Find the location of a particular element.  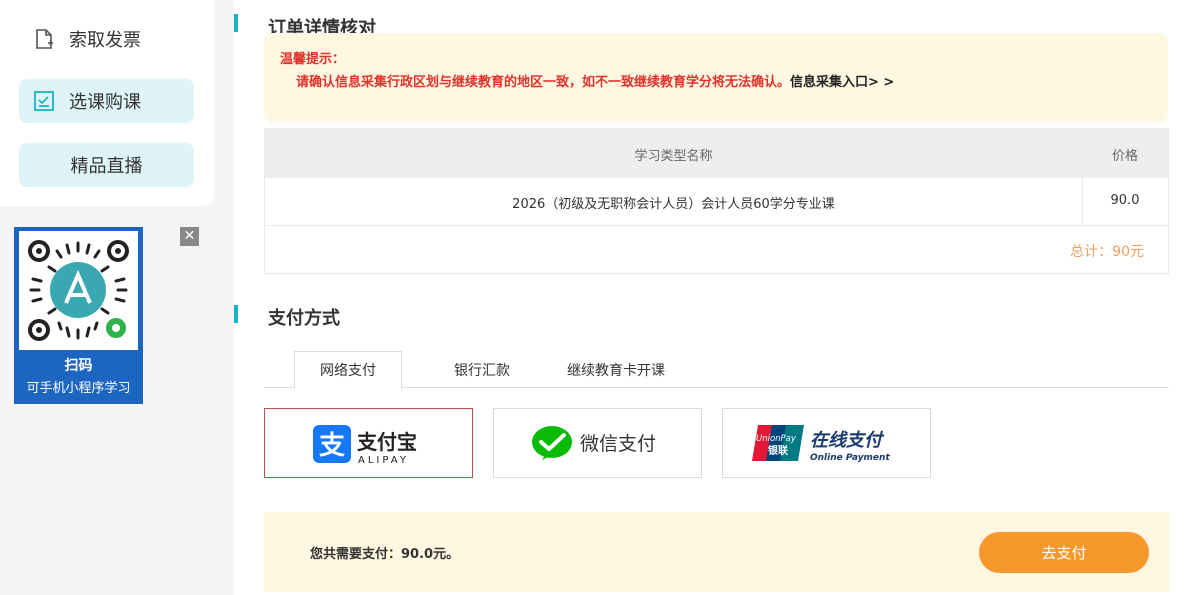

info-collection-link: 信息采集入口> > is located at coordinates (842, 82).